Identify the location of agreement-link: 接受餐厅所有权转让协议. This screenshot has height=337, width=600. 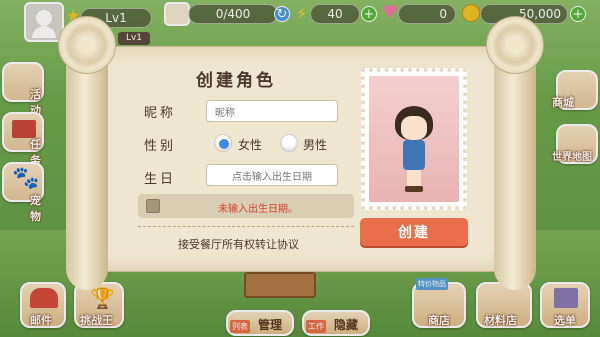
(238, 244).